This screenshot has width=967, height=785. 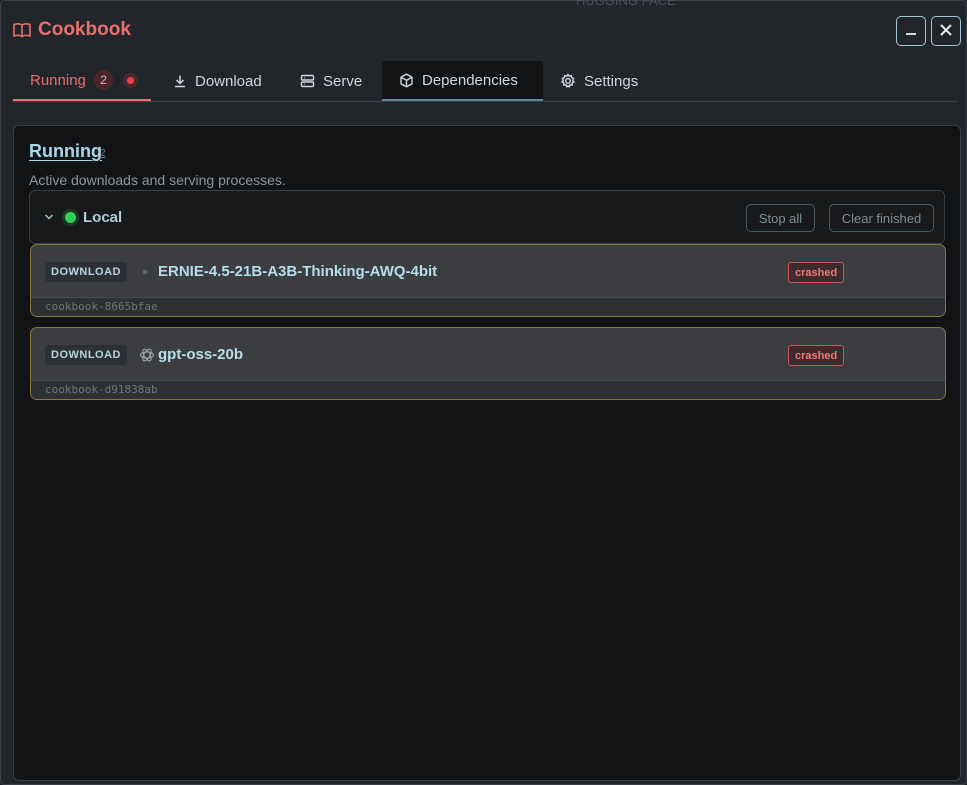 I want to click on server-icon, so click(x=307, y=81).